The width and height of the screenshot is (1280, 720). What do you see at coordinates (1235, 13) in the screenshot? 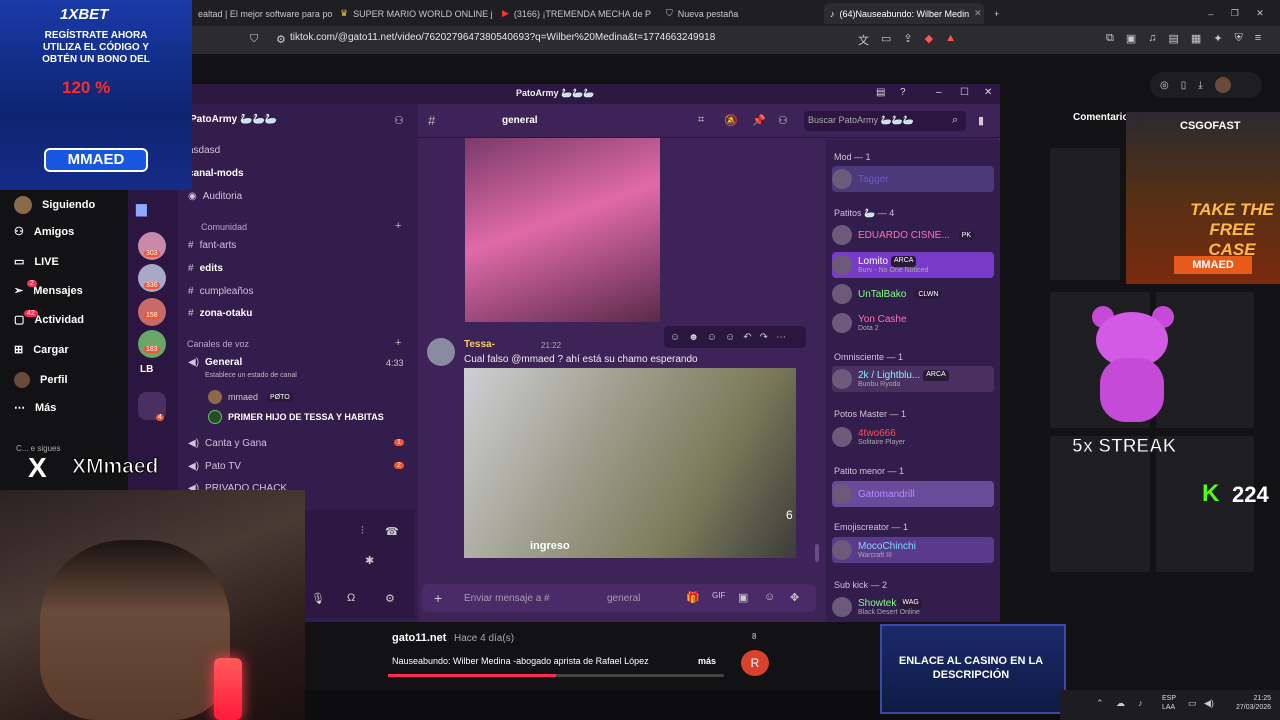
I see `restore-icon: ❐` at bounding box center [1235, 13].